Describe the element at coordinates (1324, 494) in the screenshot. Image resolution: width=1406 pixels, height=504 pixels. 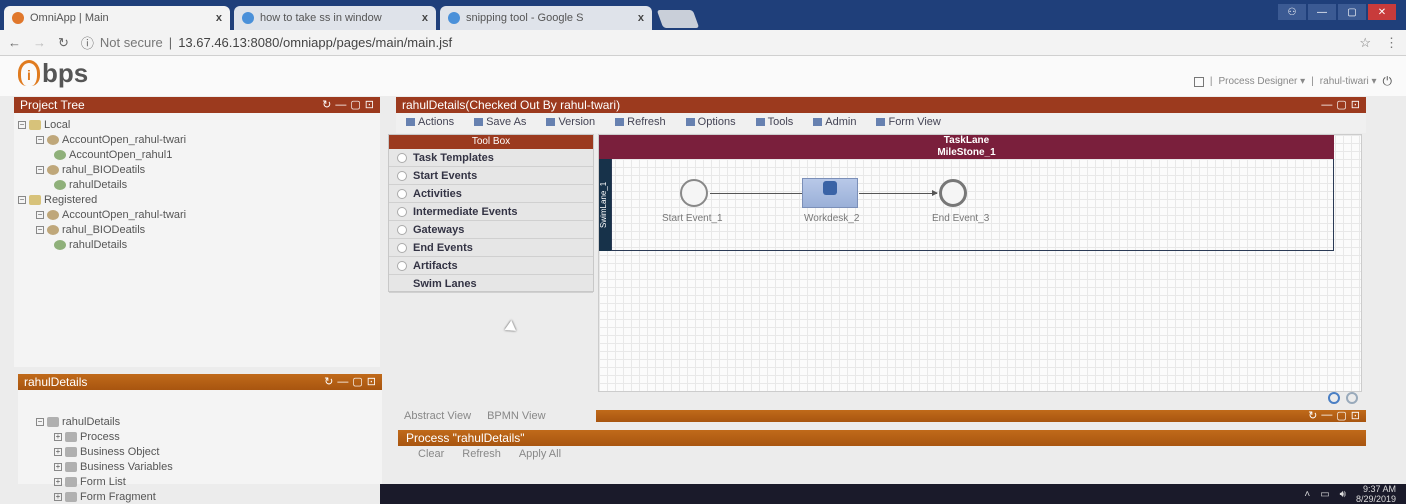
I see `network-icon: ▭` at that location.